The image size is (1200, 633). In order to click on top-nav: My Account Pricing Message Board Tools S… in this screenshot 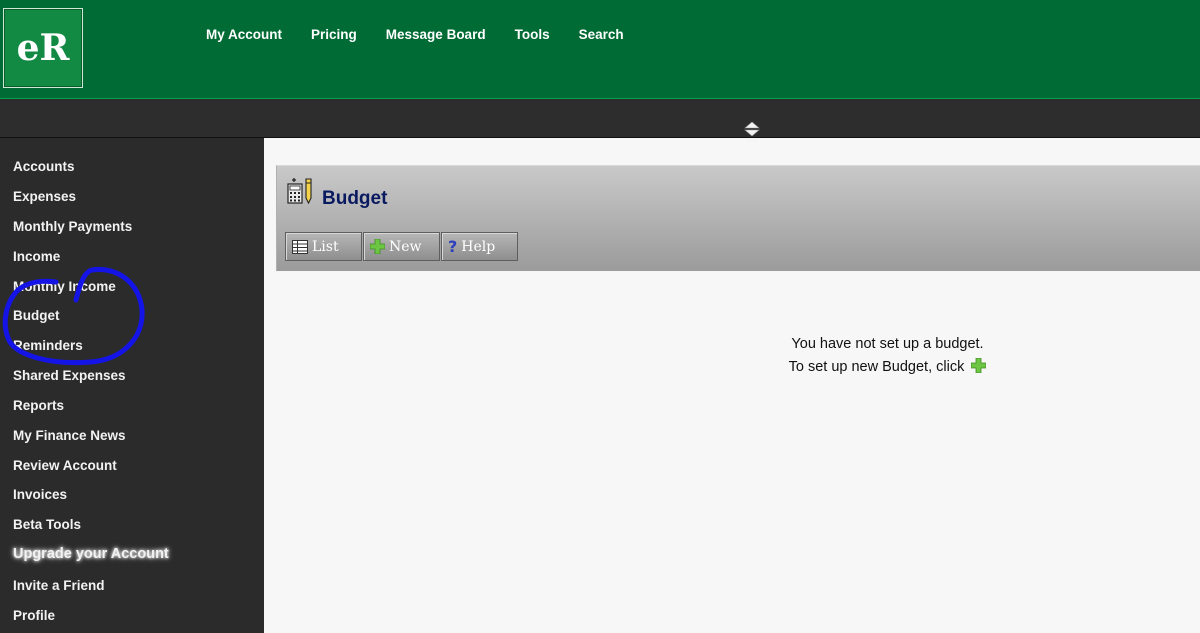, I will do `click(429, 34)`.